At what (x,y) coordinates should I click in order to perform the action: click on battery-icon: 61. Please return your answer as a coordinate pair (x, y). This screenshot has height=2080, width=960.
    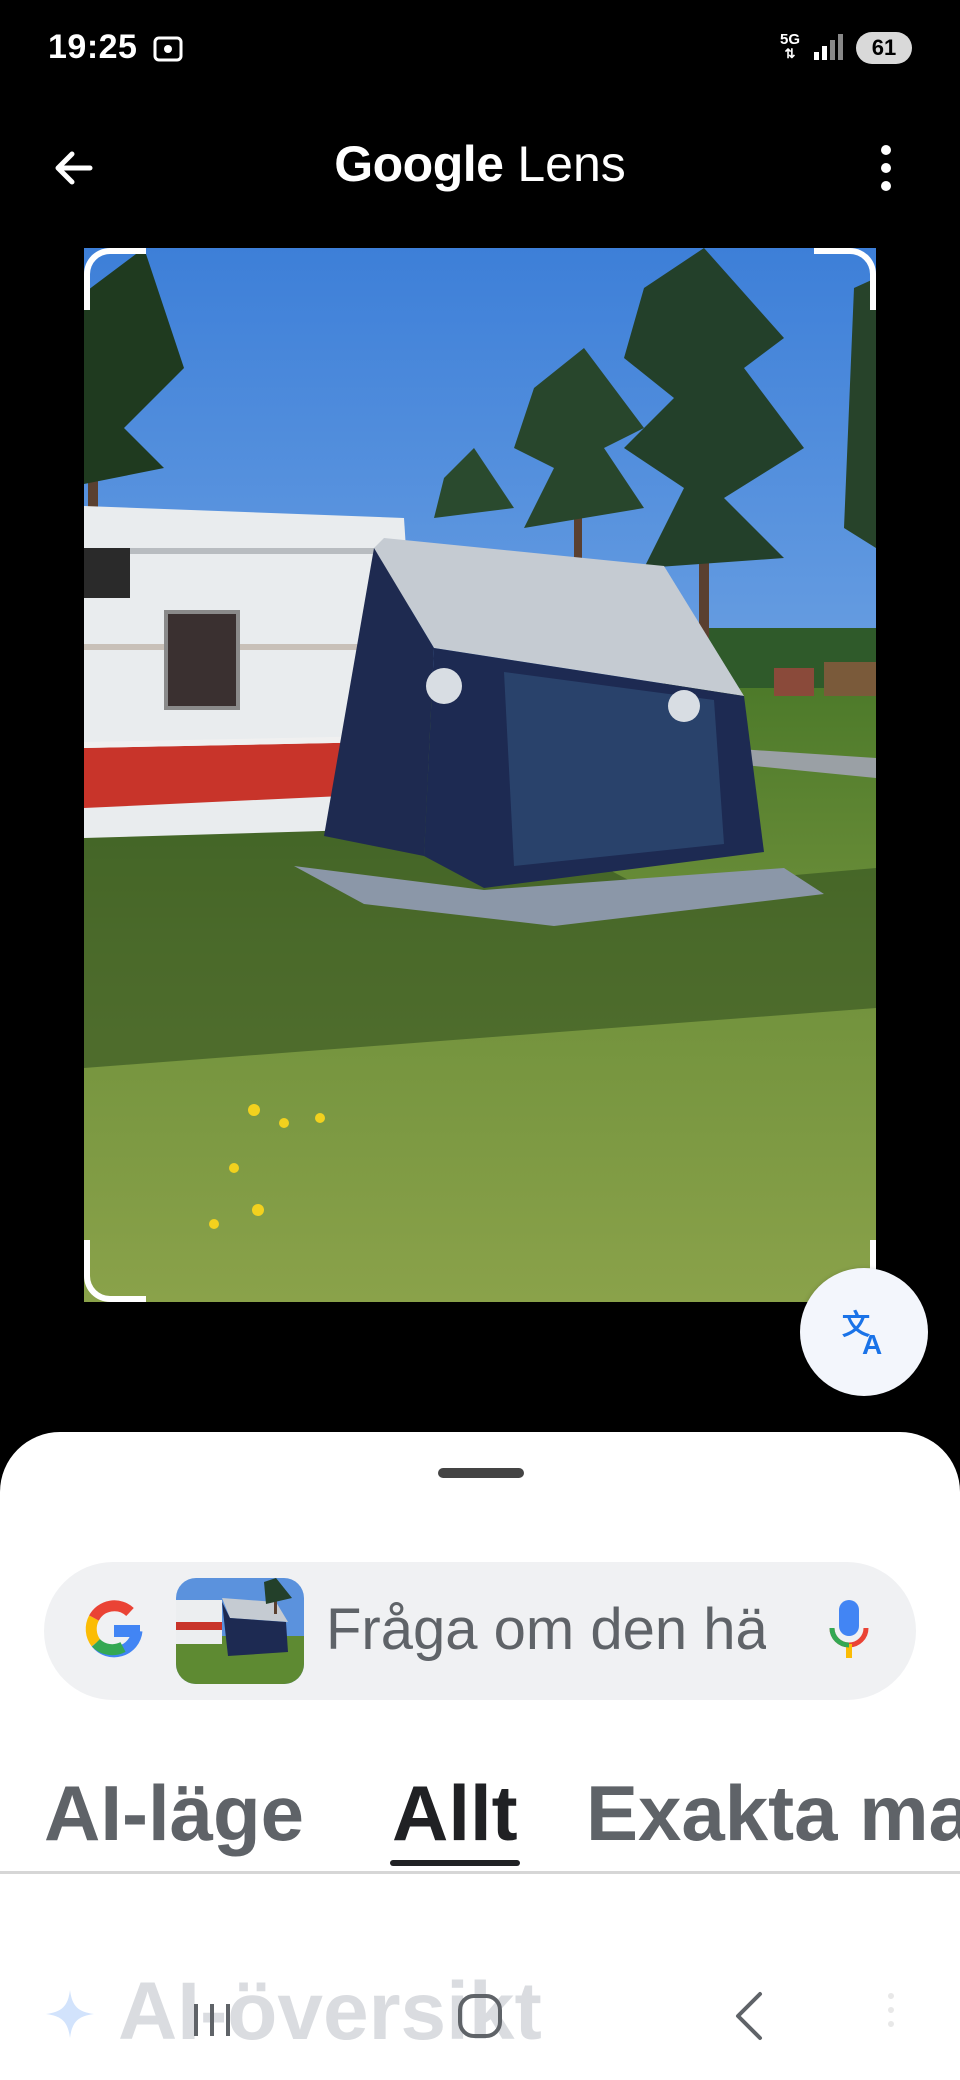
    Looking at the image, I should click on (884, 48).